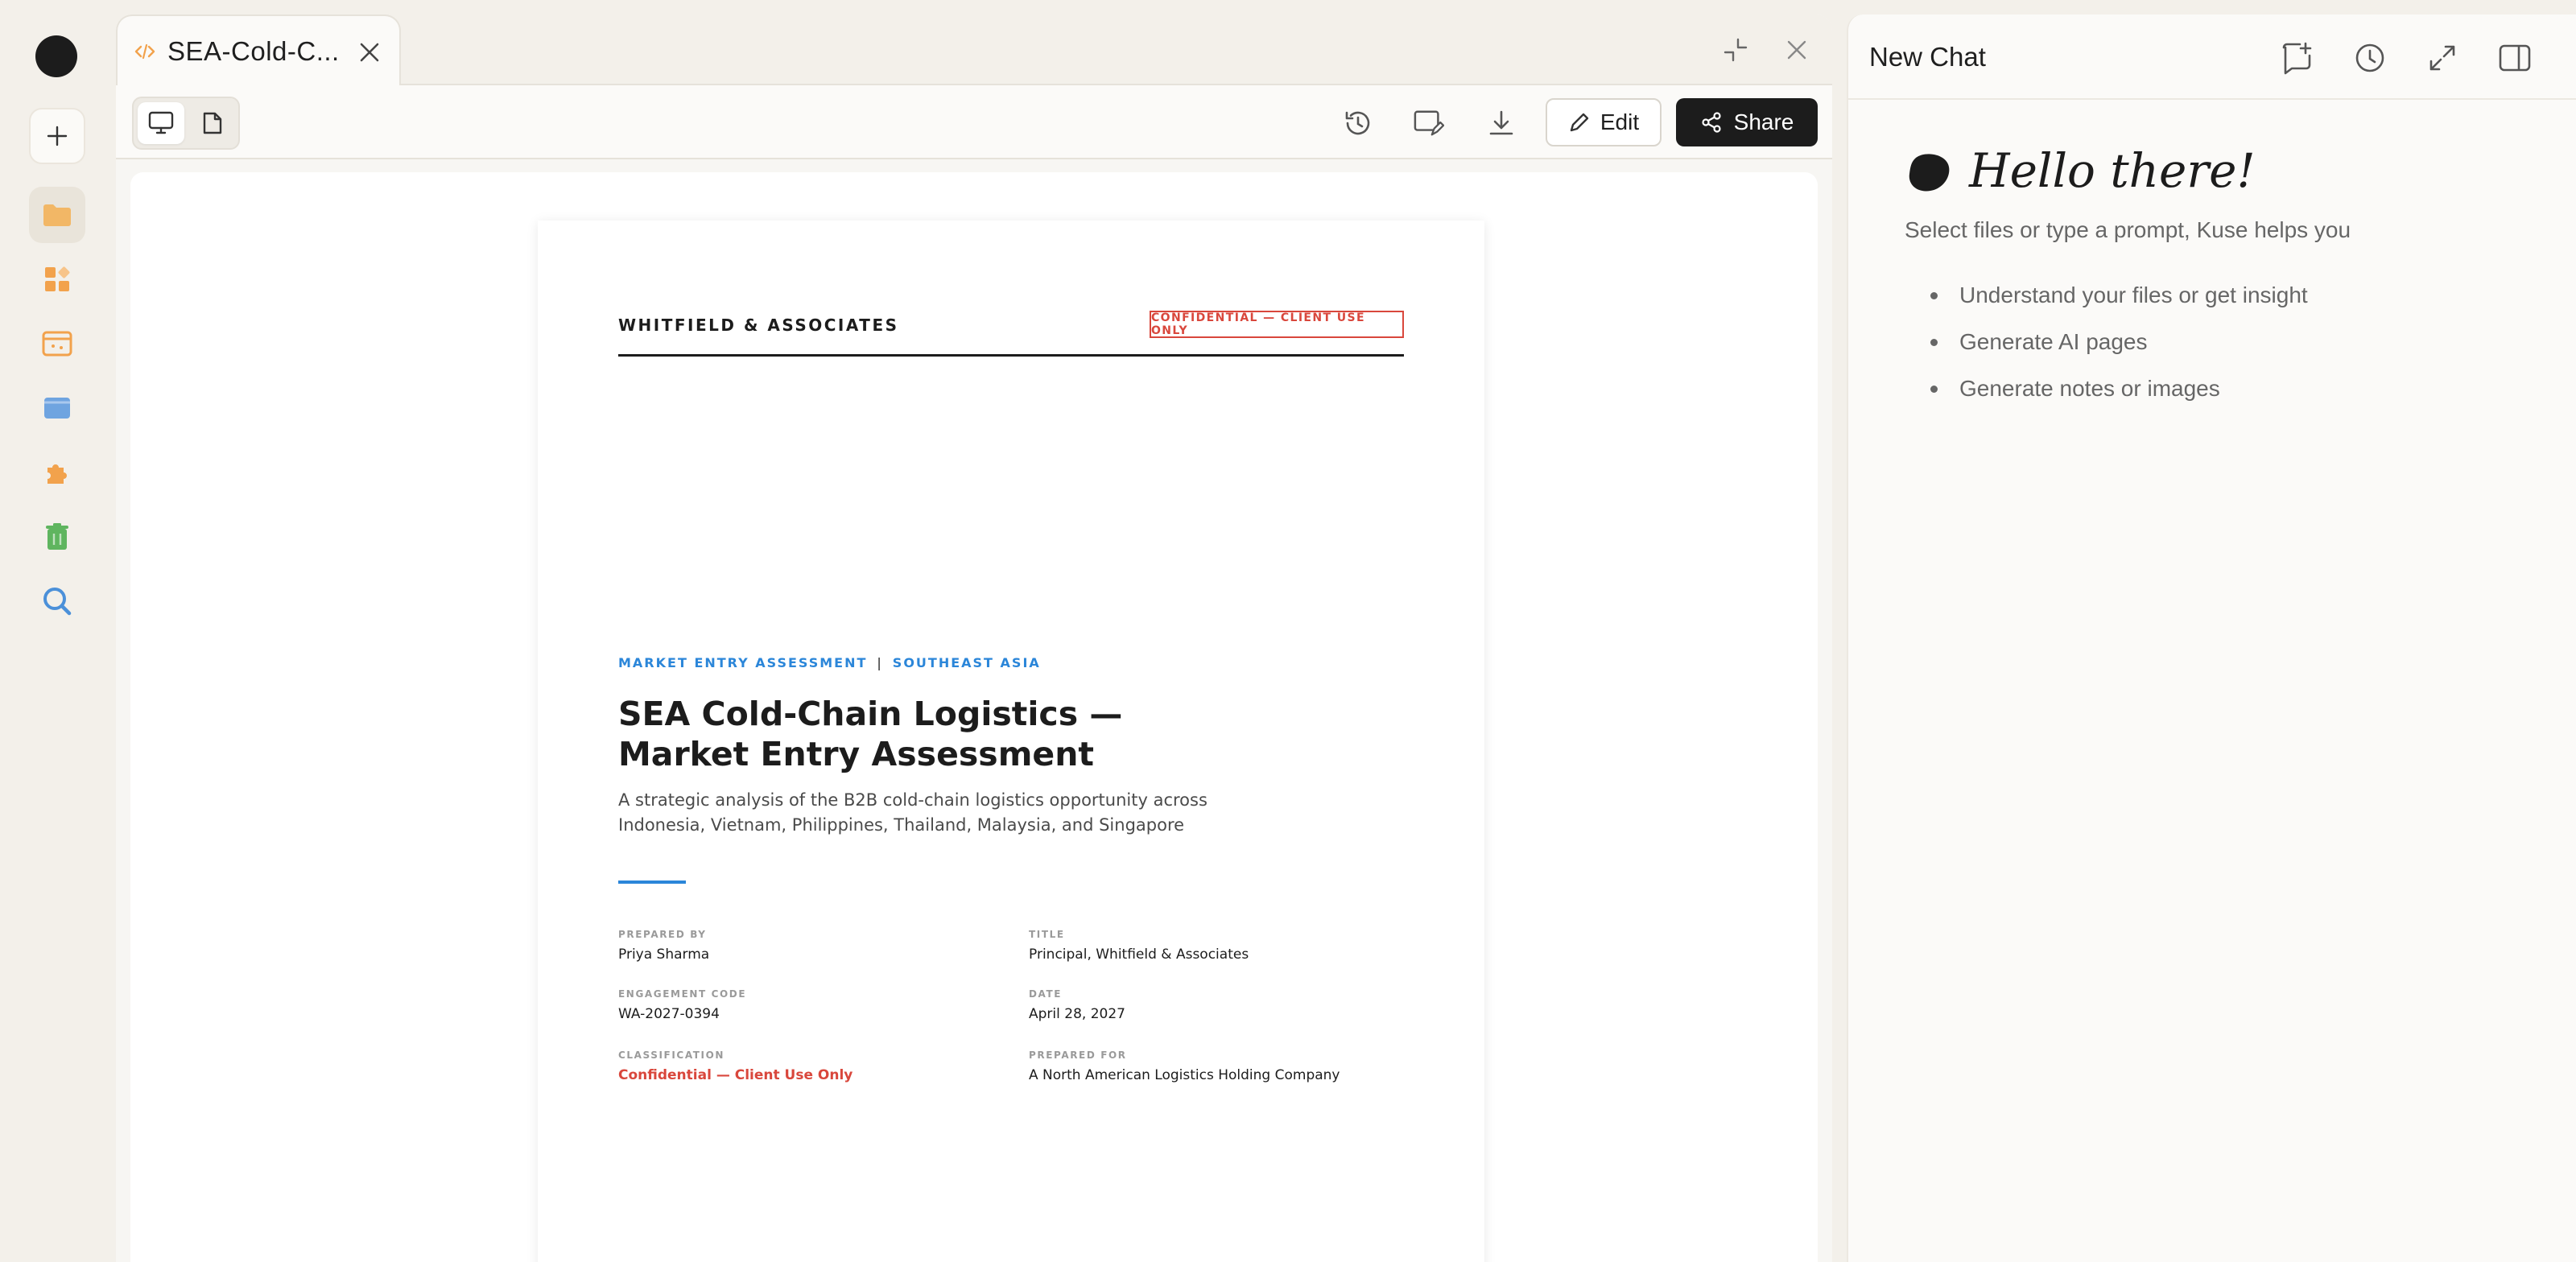  I want to click on folder-icon, so click(57, 215).